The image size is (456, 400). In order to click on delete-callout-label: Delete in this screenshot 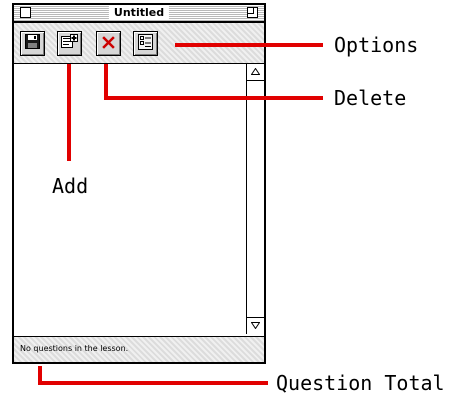, I will do `click(370, 98)`.